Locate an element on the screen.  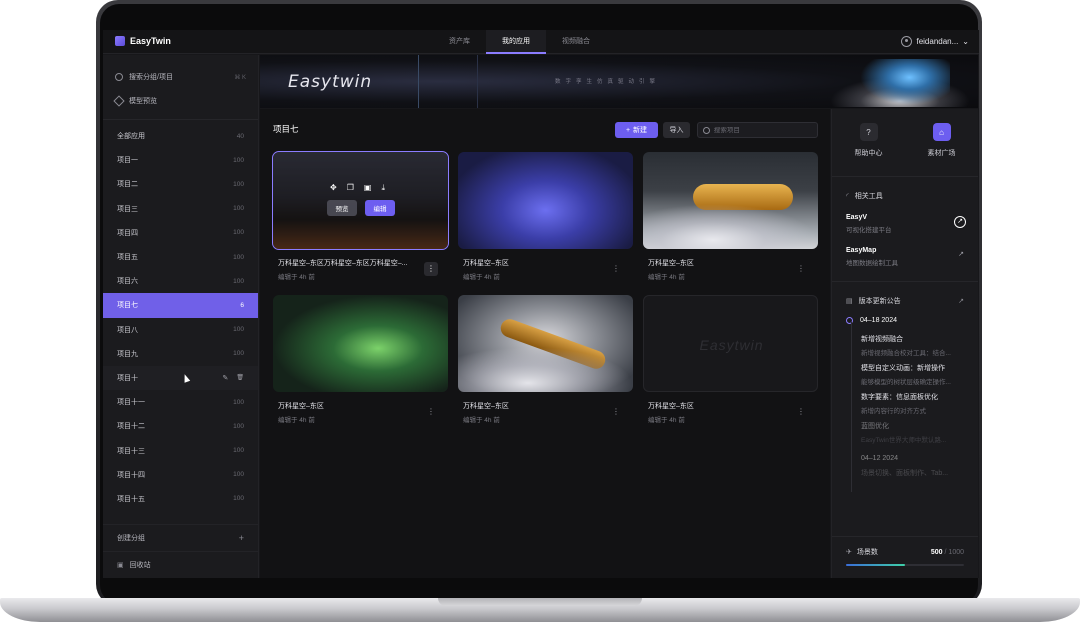
sidebar-item-label: 项目八 is located at coordinates (127, 330).